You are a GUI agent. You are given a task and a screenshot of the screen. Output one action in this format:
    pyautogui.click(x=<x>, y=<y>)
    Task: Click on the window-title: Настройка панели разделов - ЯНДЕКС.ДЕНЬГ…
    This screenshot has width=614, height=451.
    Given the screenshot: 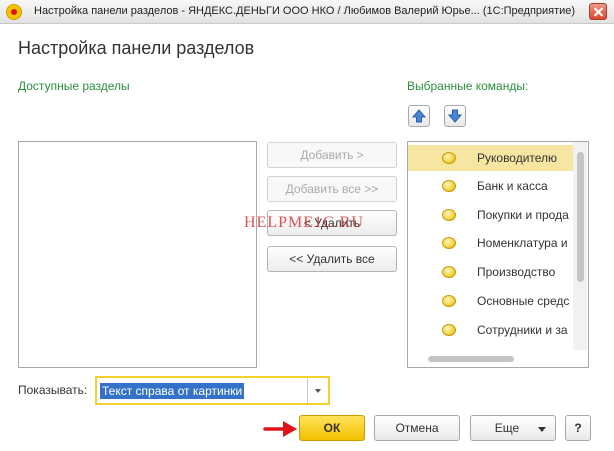 What is the action you would take?
    pyautogui.click(x=305, y=11)
    